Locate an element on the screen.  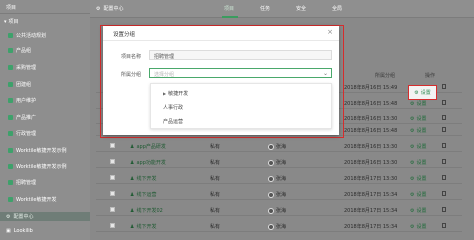
tab-project: 项目 is located at coordinates (229, 8).